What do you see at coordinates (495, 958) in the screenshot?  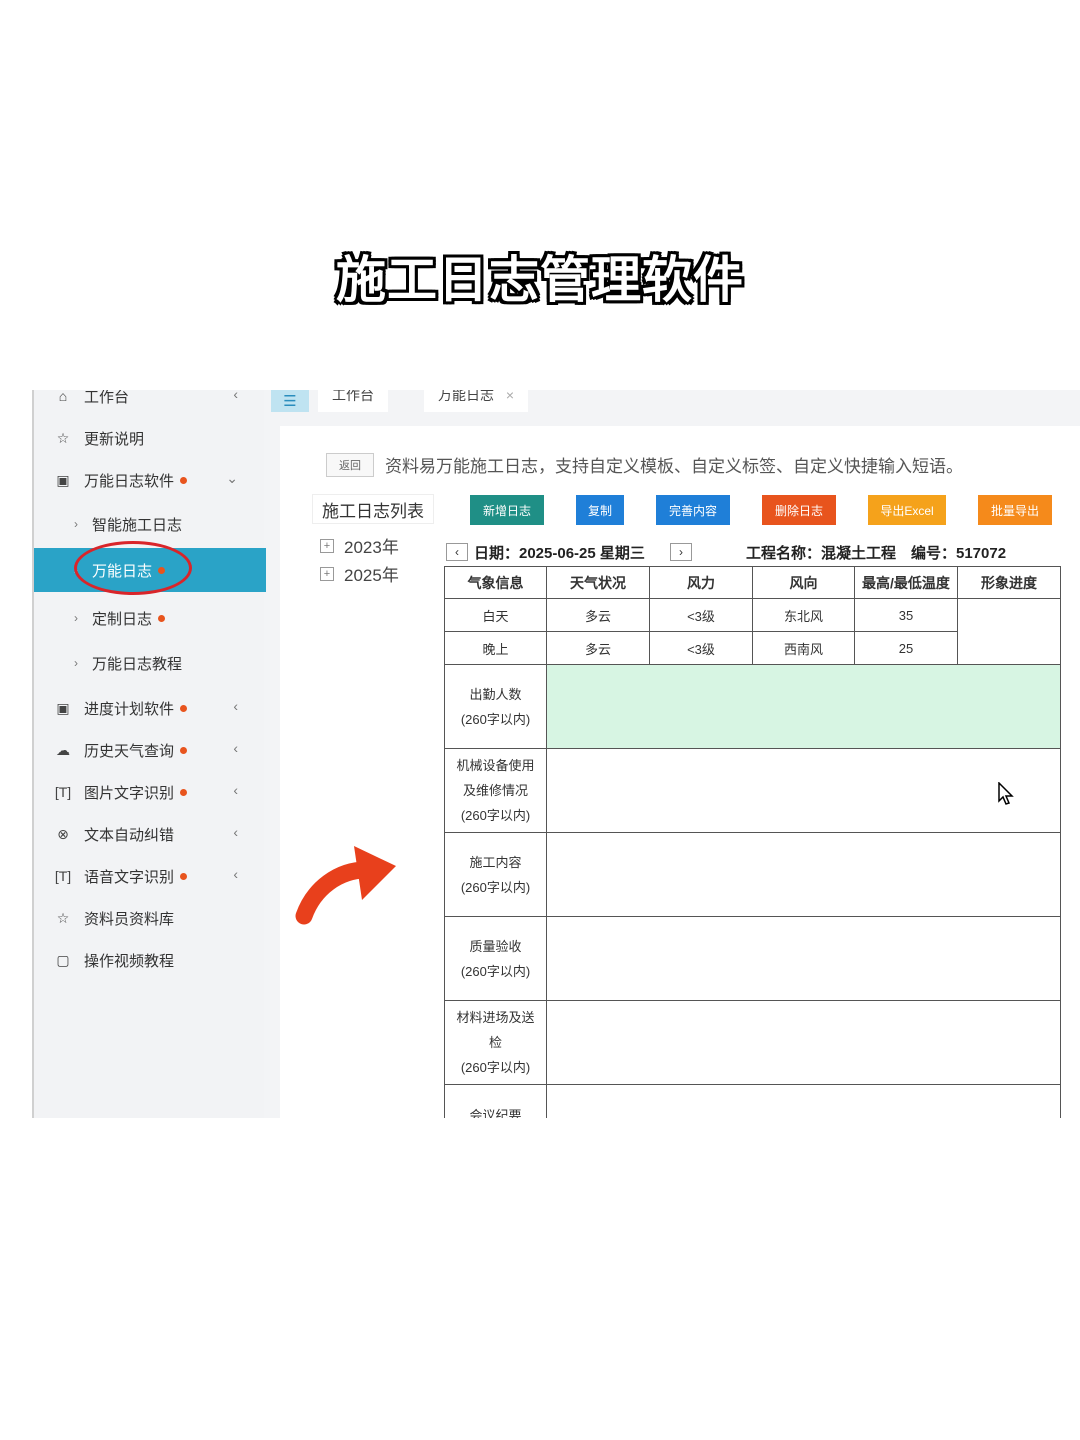 I see `section-label-quality: 质量验收 (260字以内)` at bounding box center [495, 958].